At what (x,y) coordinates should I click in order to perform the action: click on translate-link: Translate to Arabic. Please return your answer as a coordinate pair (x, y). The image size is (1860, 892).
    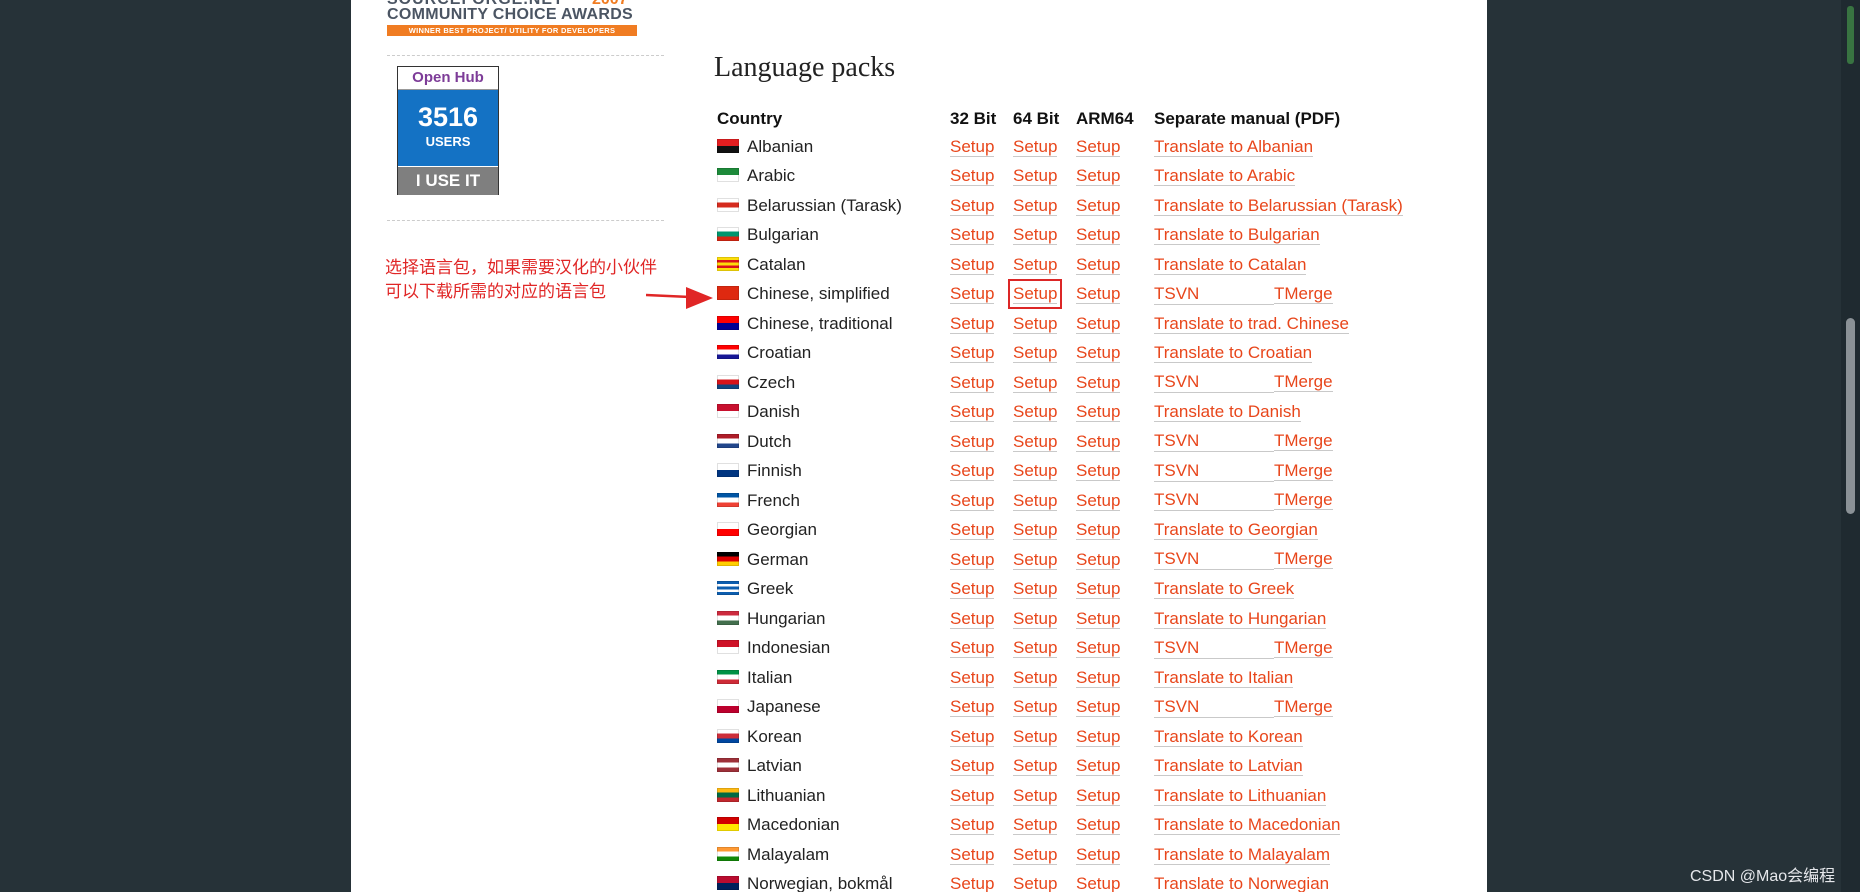
    Looking at the image, I should click on (1225, 176).